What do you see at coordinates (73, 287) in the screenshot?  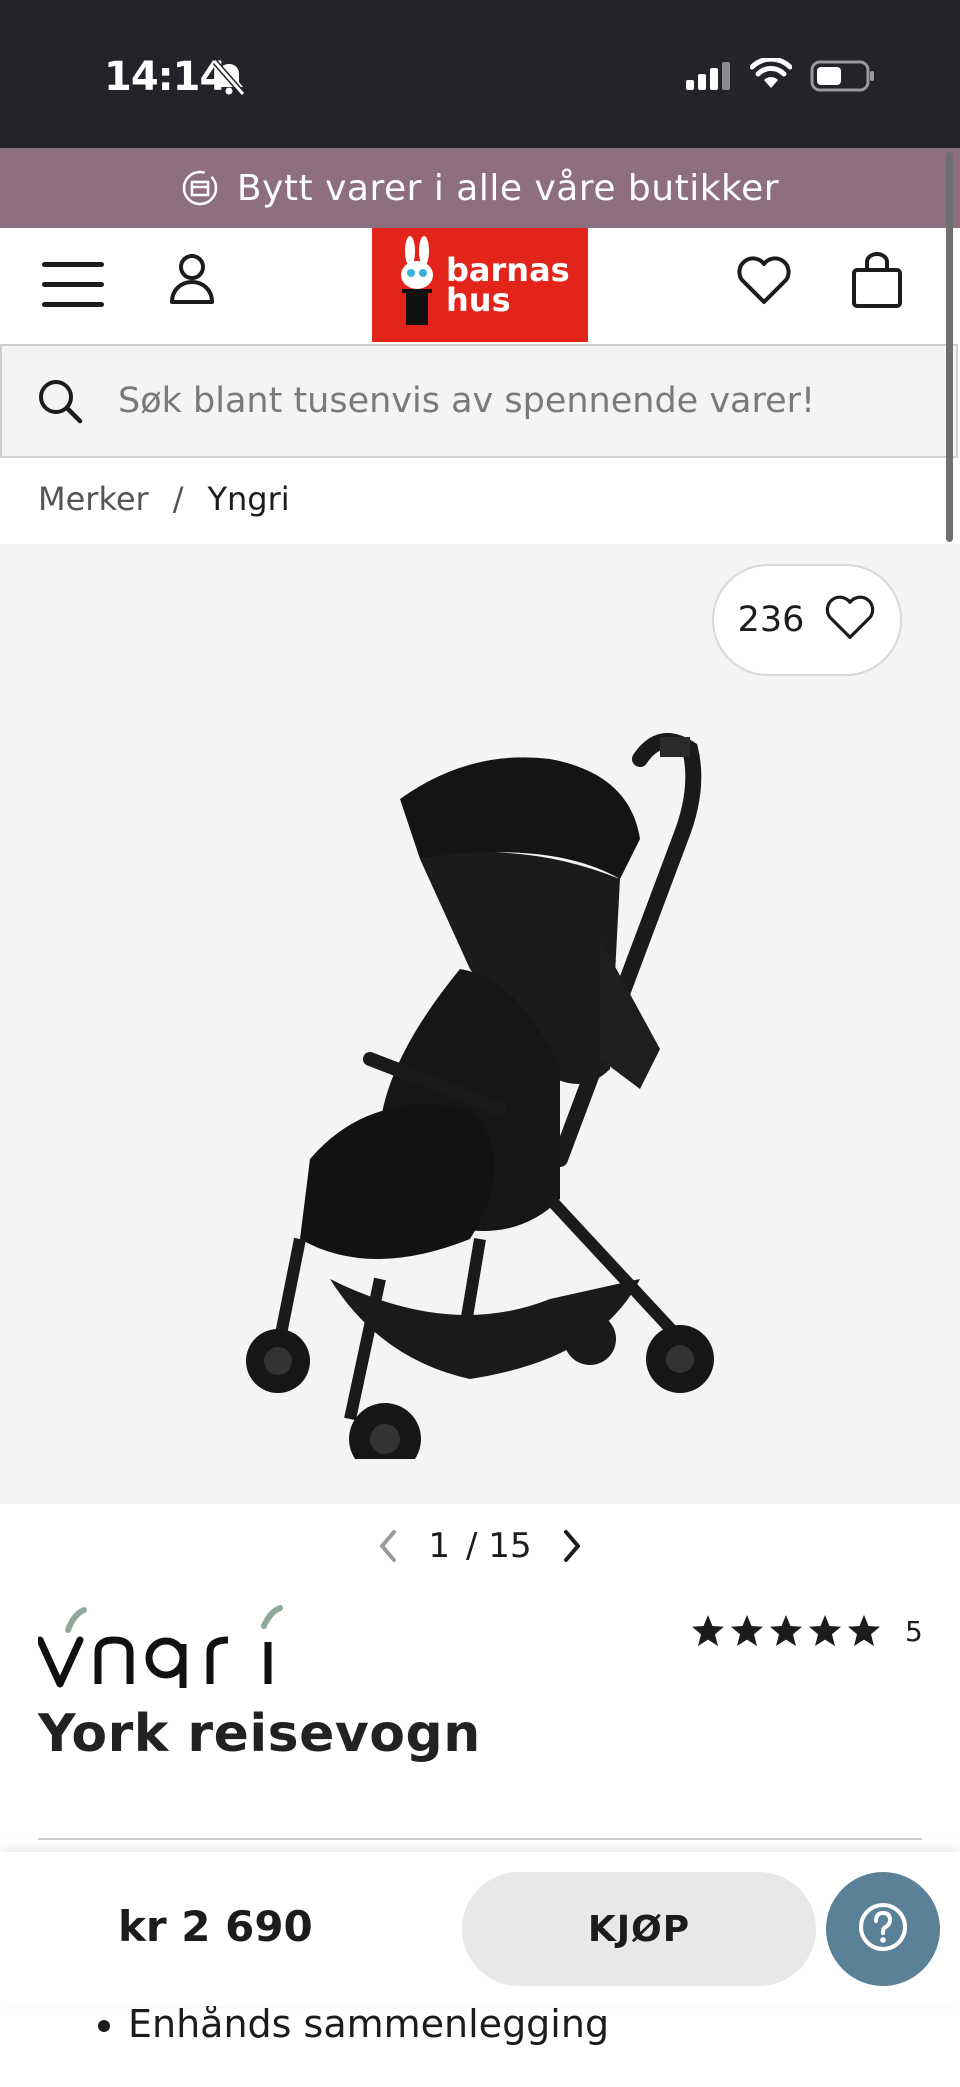 I see `menu-button` at bounding box center [73, 287].